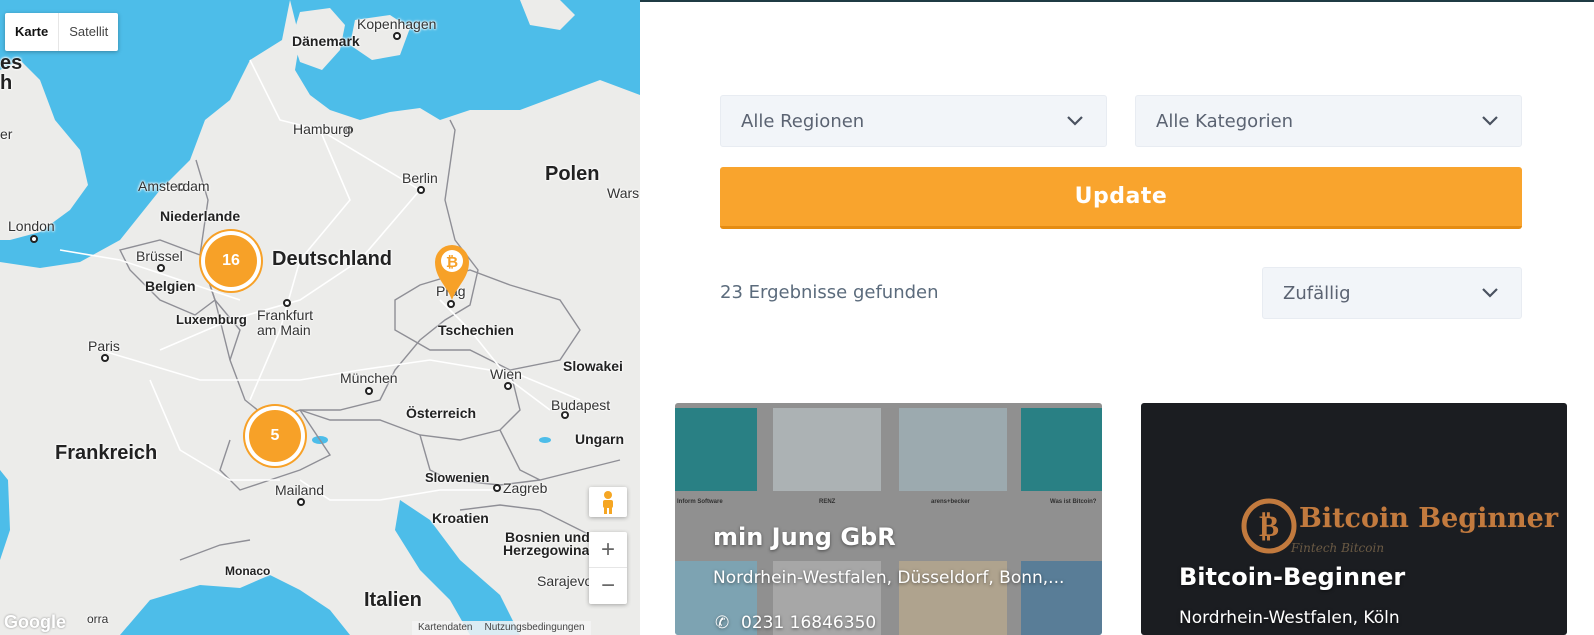 The width and height of the screenshot is (1594, 635). What do you see at coordinates (98, 619) in the screenshot?
I see `map-label-partial: orra` at bounding box center [98, 619].